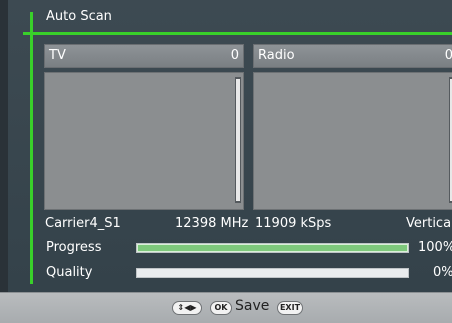 This screenshot has width=452, height=323. What do you see at coordinates (352, 56) in the screenshot?
I see `radio-list-header: Radio 0` at bounding box center [352, 56].